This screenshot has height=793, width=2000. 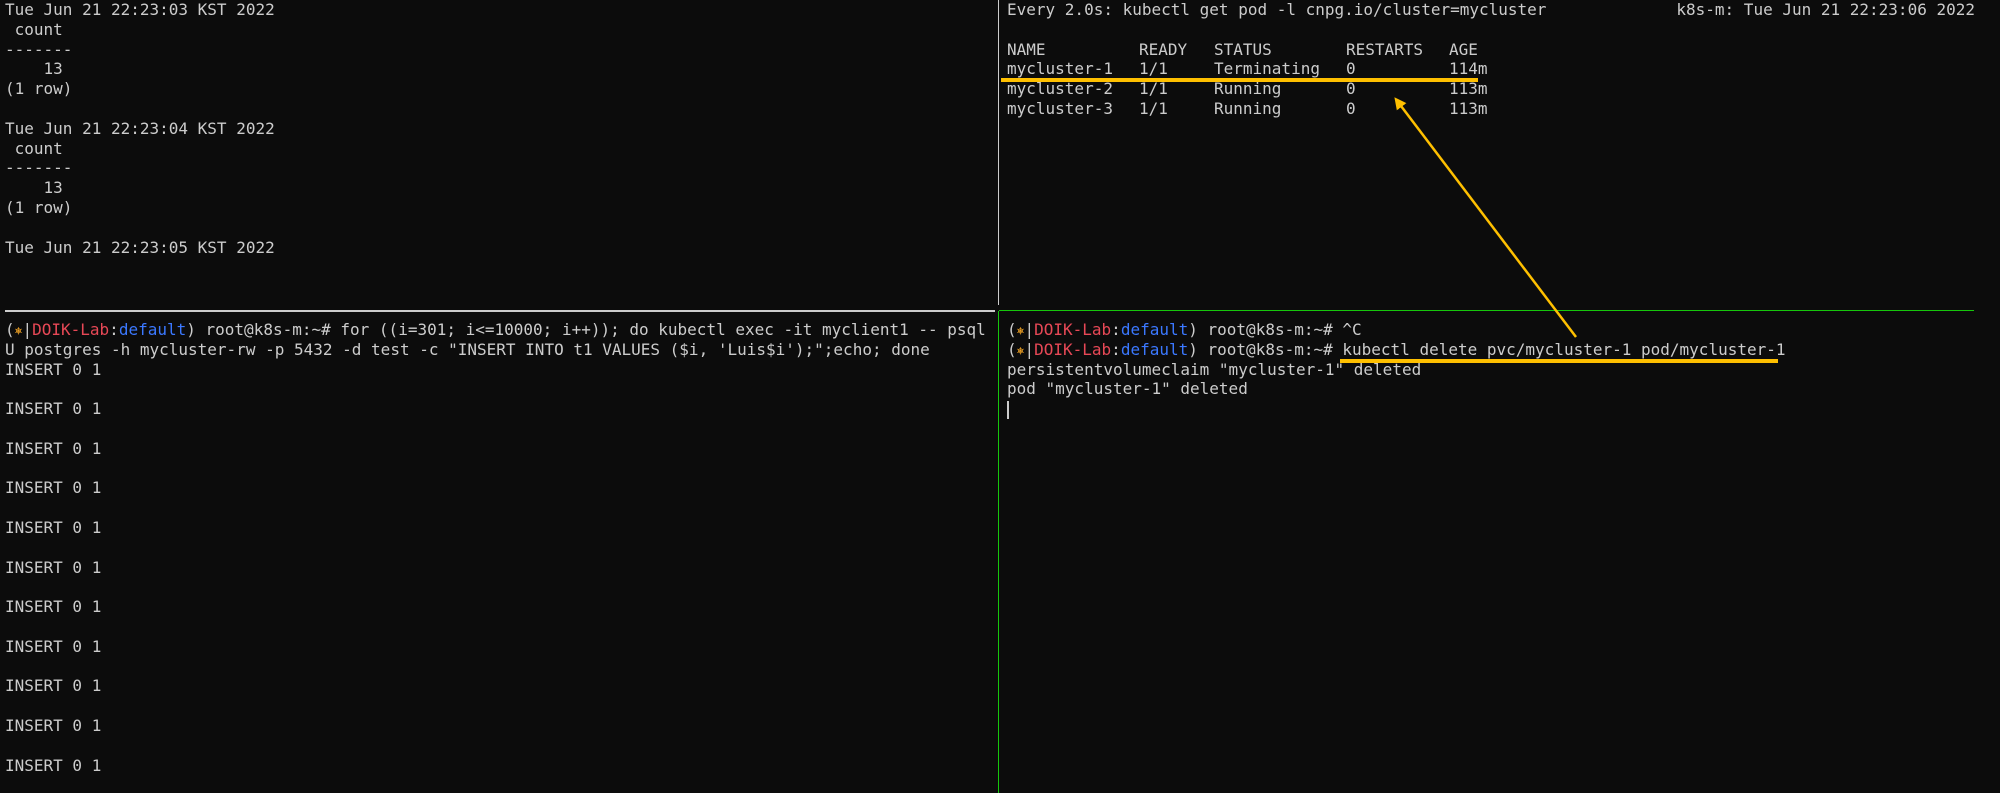 I want to click on column-header: STATUS, so click(x=1243, y=49).